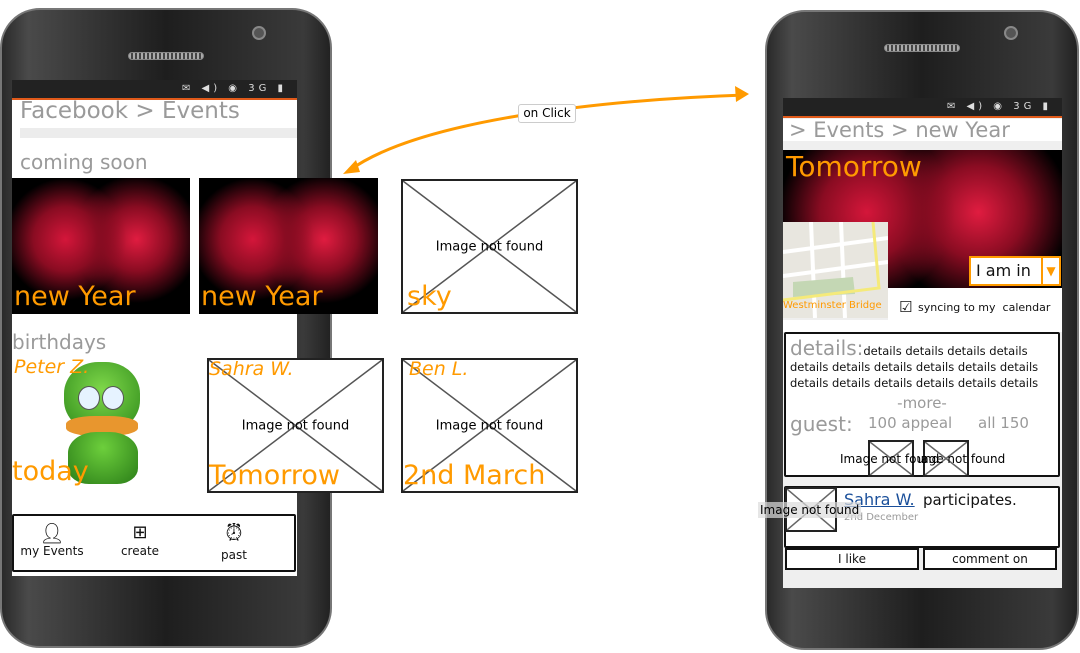 This screenshot has width=1080, height=653. Describe the element at coordinates (547, 113) in the screenshot. I see `on-click-label: on Click` at that location.